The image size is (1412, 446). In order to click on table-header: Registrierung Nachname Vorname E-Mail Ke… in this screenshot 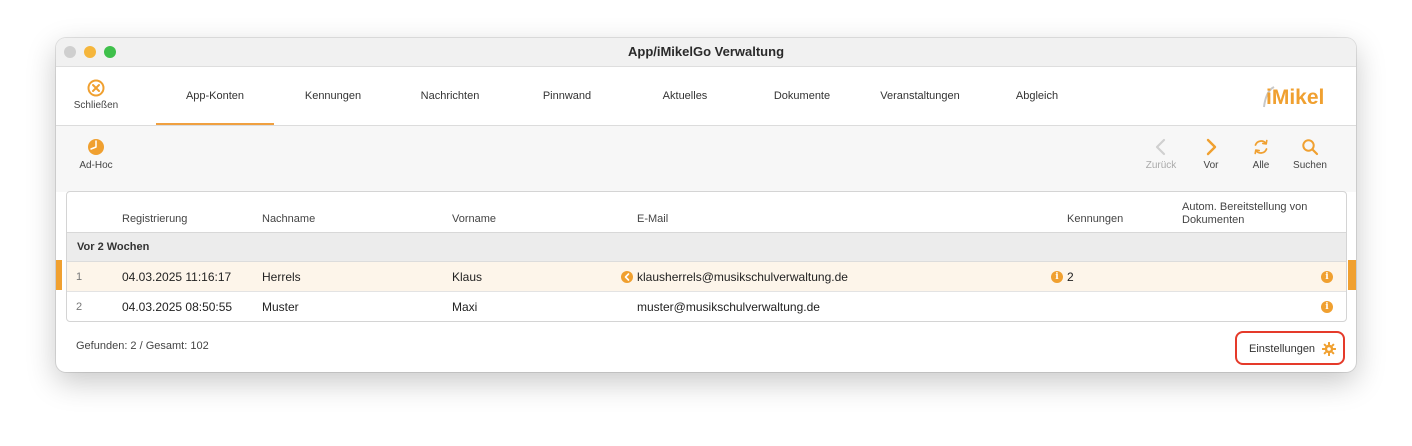, I will do `click(706, 212)`.